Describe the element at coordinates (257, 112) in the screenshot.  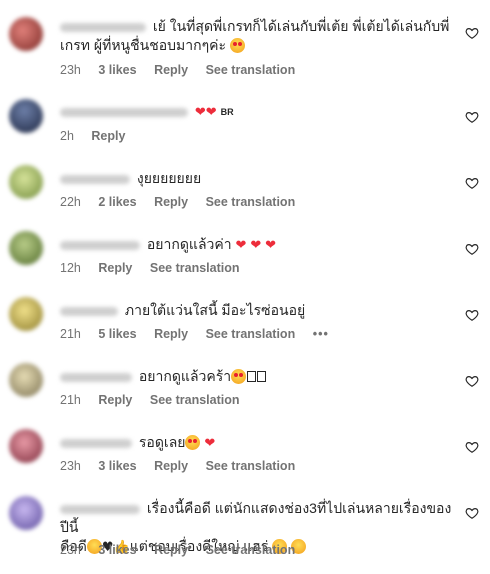
I see `comment-text: ❤❤ BR` at that location.